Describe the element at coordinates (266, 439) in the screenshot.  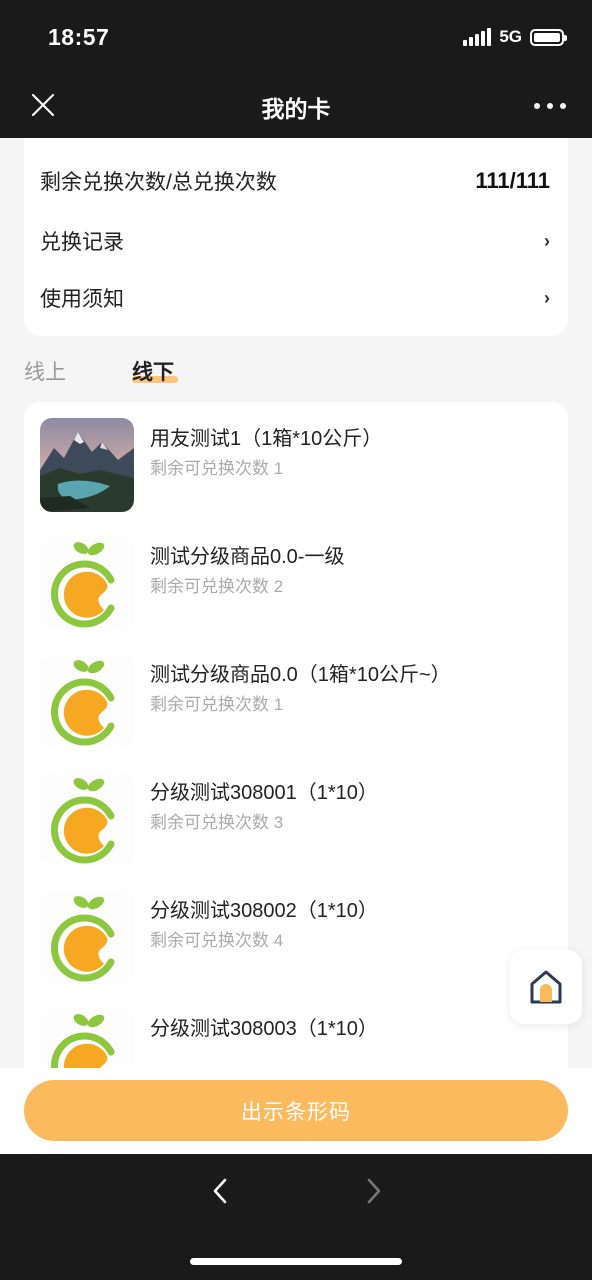
I see `product-name: 用友测试1（1箱*10公斤）` at that location.